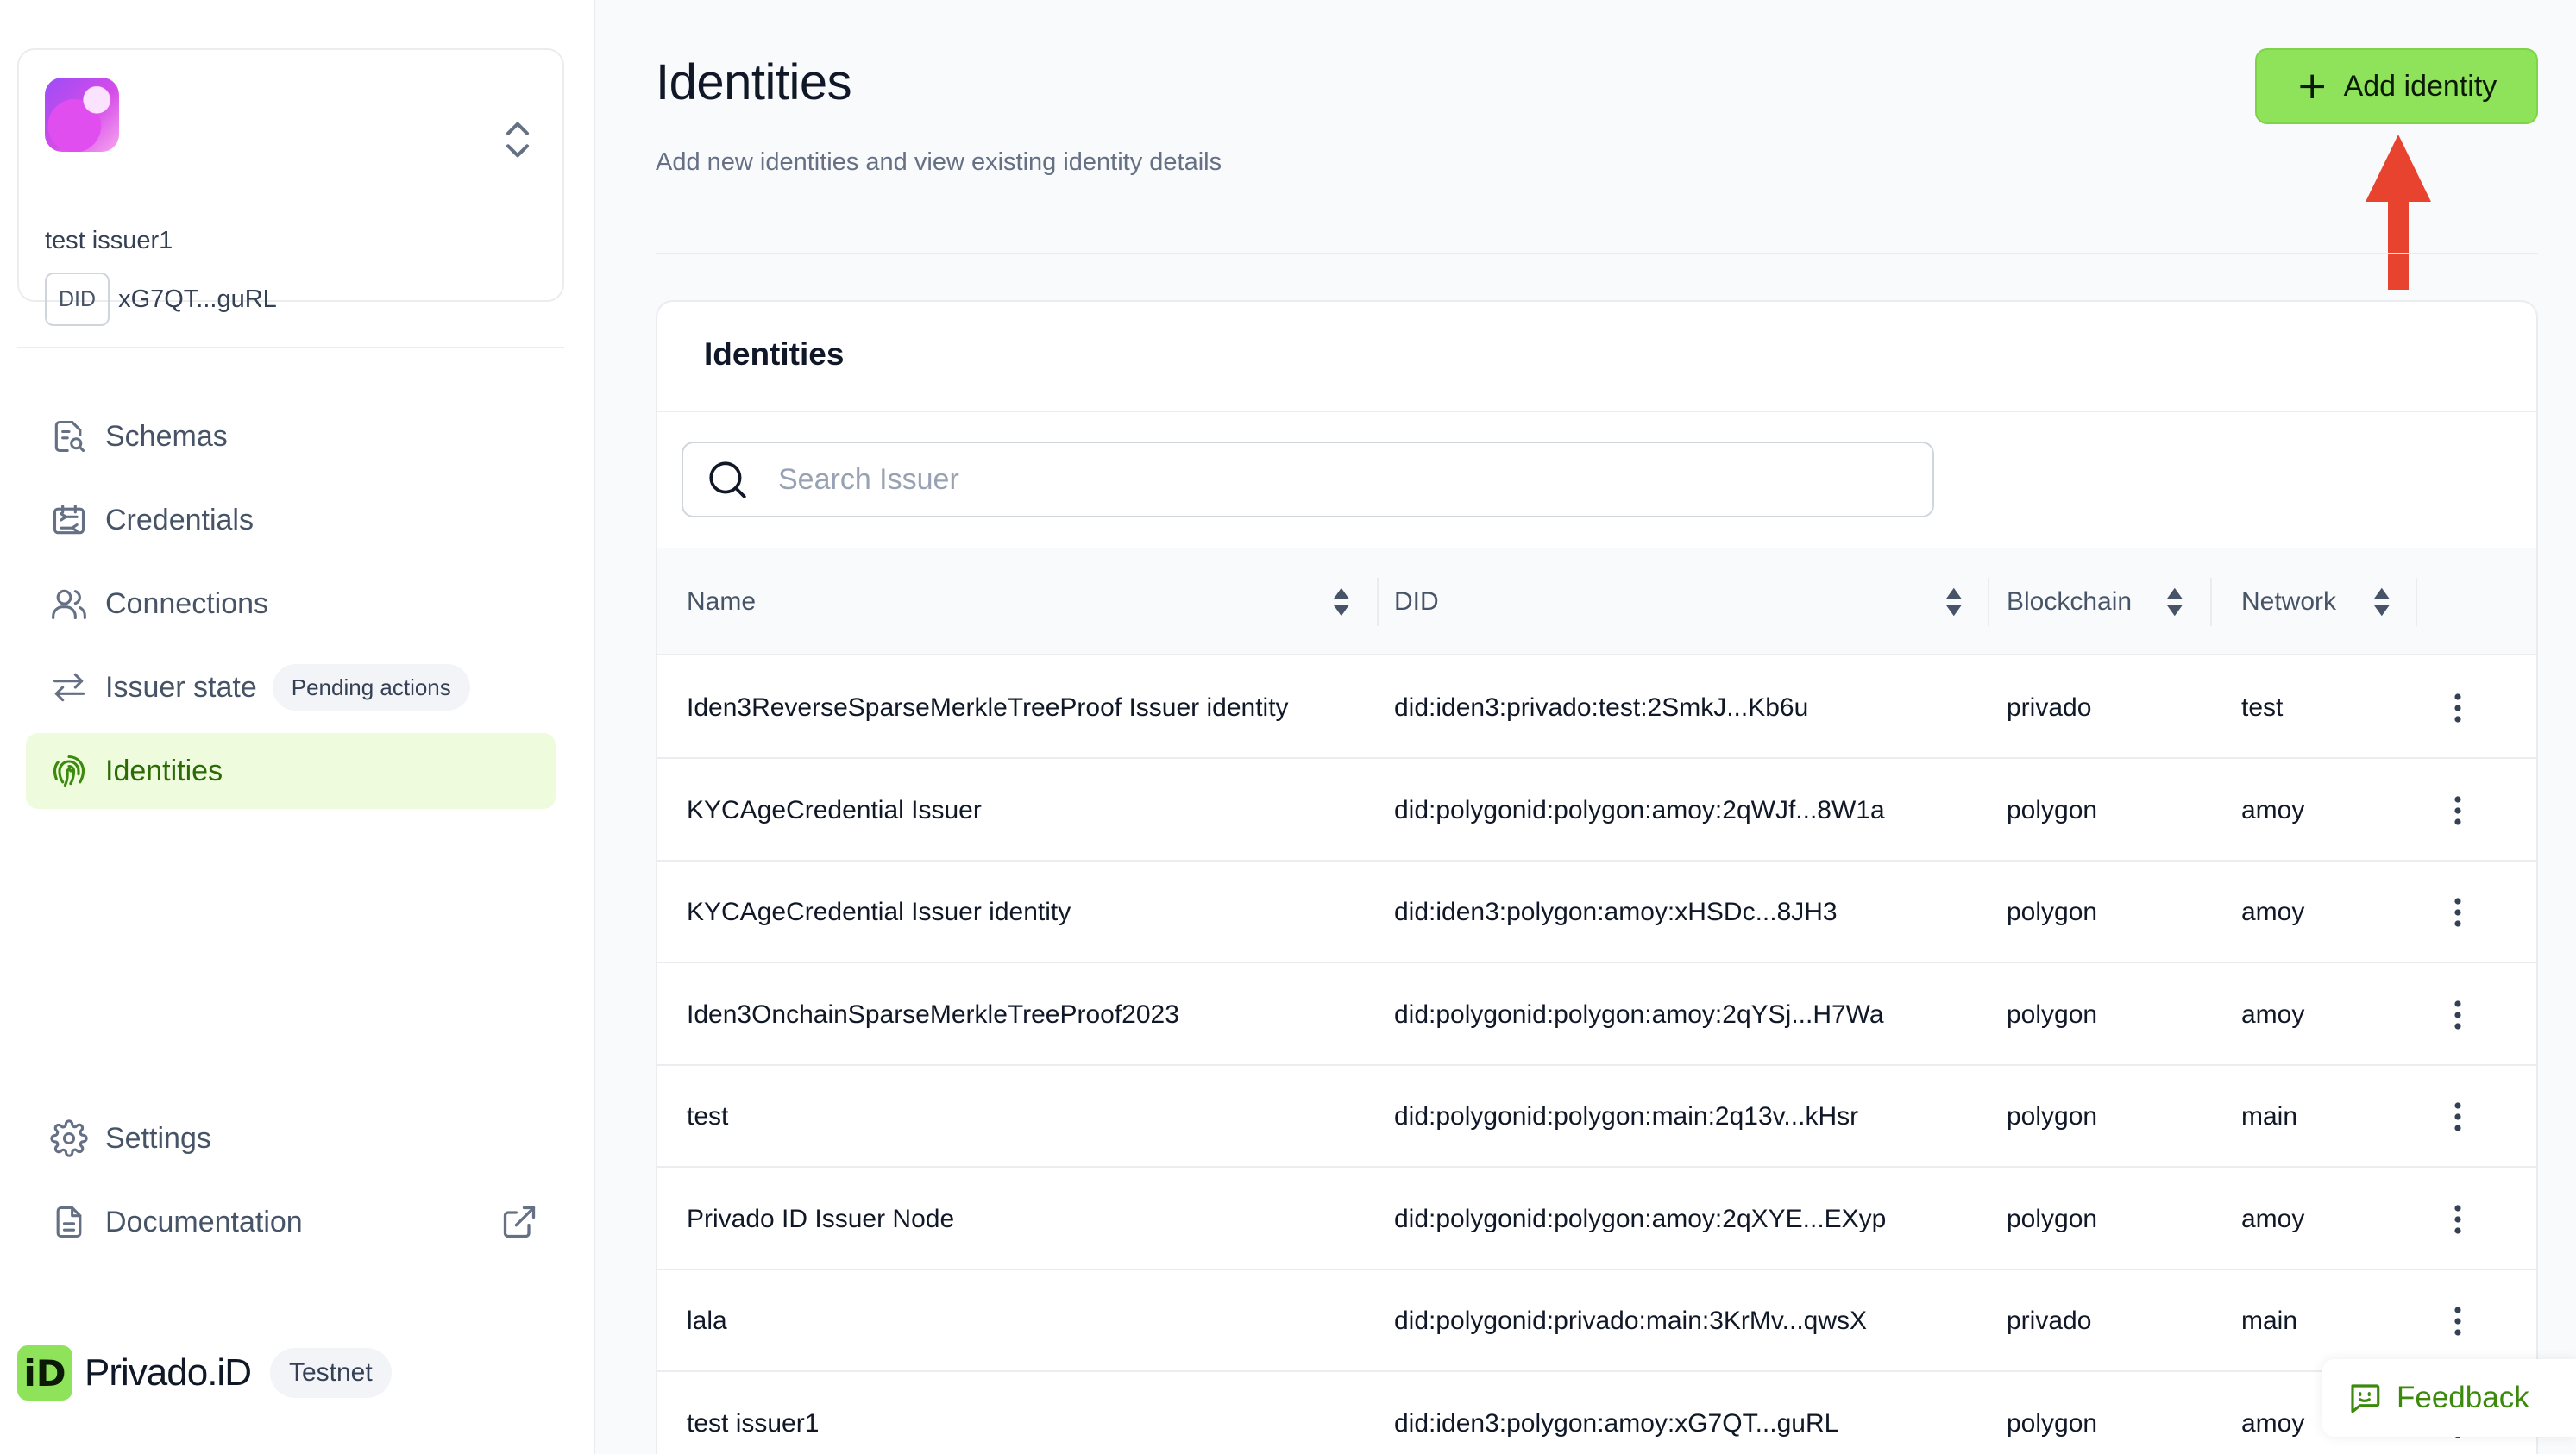 The image size is (2576, 1454). What do you see at coordinates (2262, 707) in the screenshot?
I see `cell-network: test` at bounding box center [2262, 707].